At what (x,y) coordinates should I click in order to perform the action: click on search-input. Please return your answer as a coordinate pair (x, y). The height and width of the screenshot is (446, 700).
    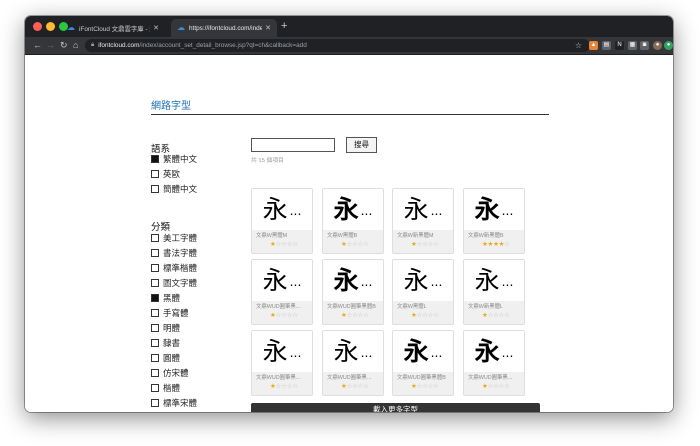
    Looking at the image, I should click on (293, 145).